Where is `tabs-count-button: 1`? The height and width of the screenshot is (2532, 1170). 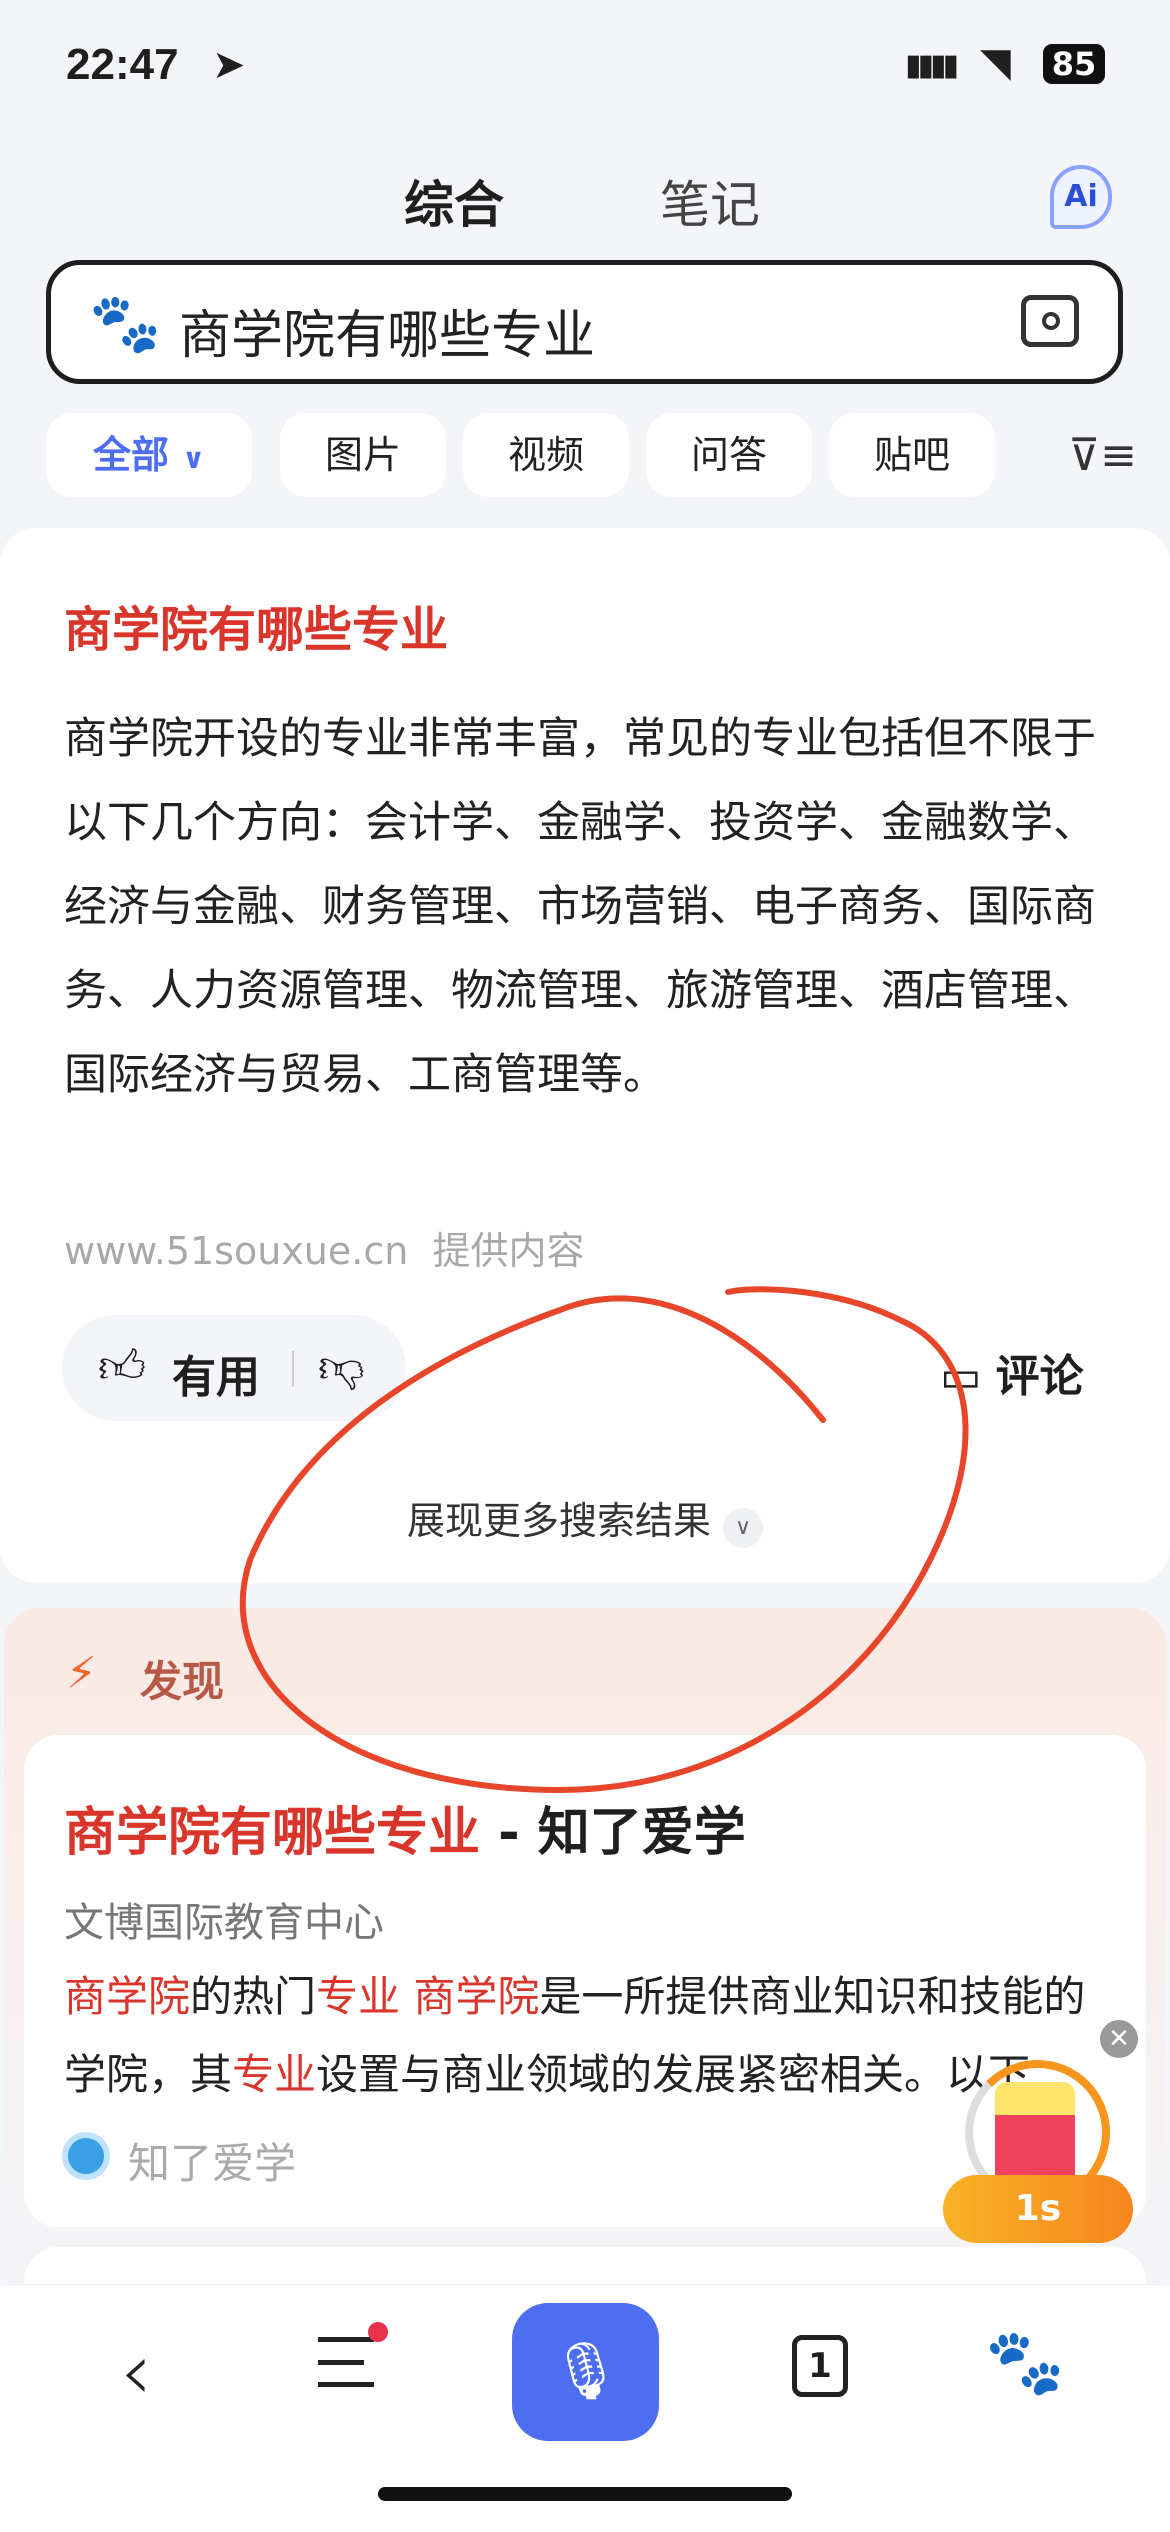 tabs-count-button: 1 is located at coordinates (820, 2366).